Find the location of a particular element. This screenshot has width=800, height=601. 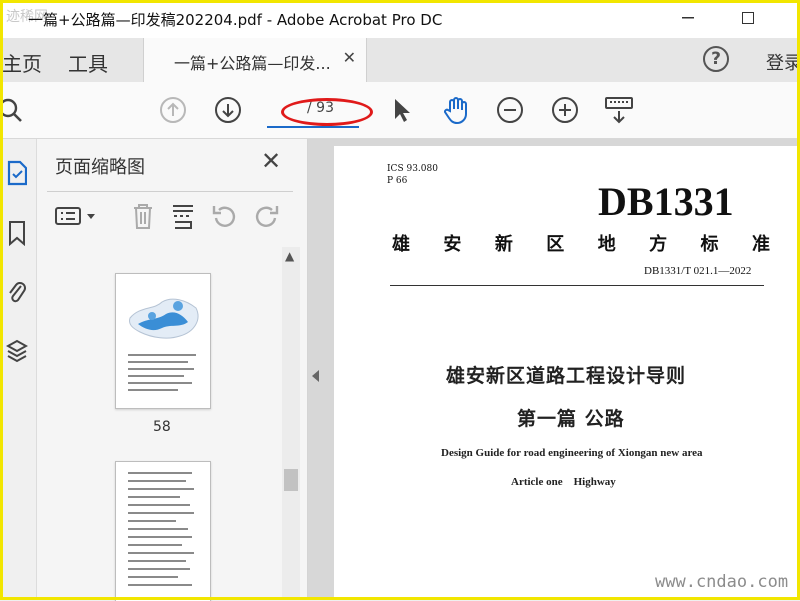

rotate-clockwise-button is located at coordinates (266, 216).